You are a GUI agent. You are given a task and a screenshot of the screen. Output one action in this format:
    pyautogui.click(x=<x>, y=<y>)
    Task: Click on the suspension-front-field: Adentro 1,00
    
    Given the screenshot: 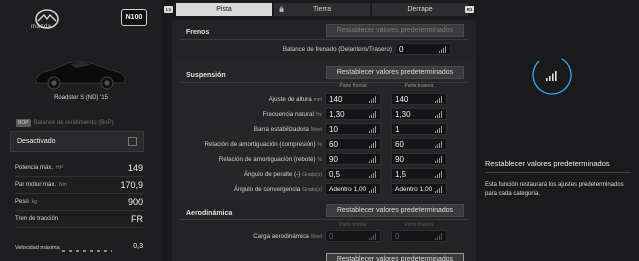 What is the action you would take?
    pyautogui.click(x=353, y=189)
    